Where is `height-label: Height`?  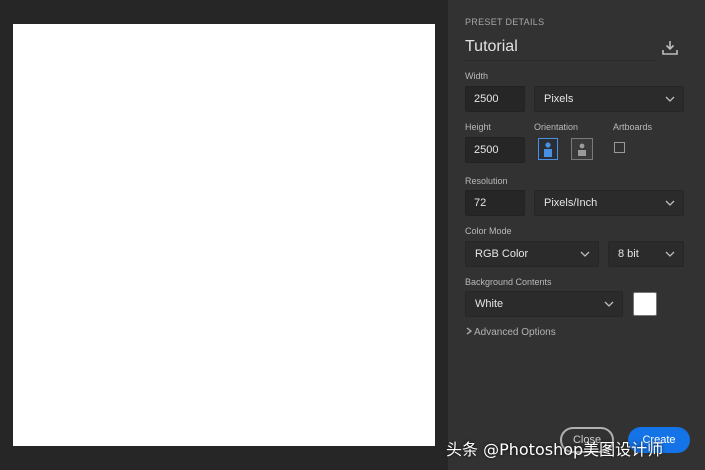
height-label: Height is located at coordinates (478, 127).